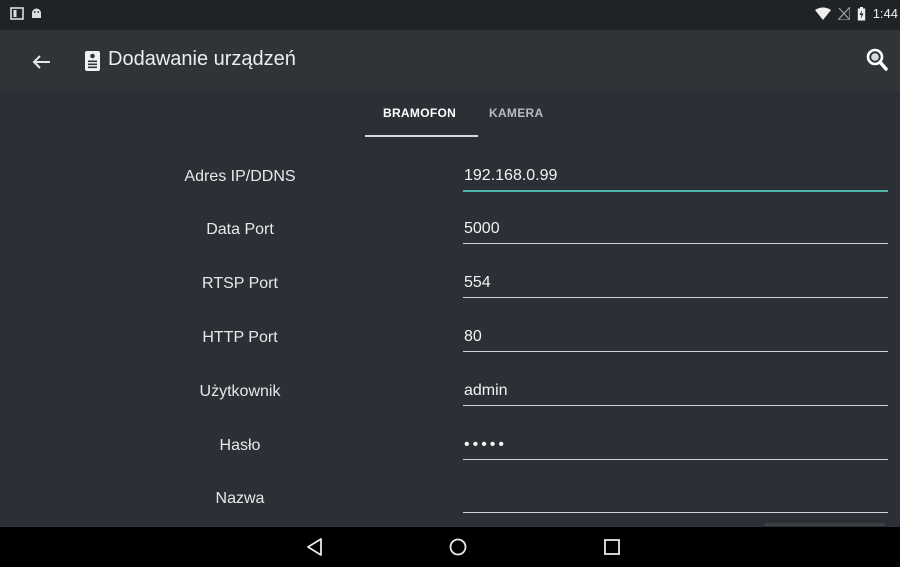  I want to click on page-title: Dodawanie urządzeń, so click(202, 59).